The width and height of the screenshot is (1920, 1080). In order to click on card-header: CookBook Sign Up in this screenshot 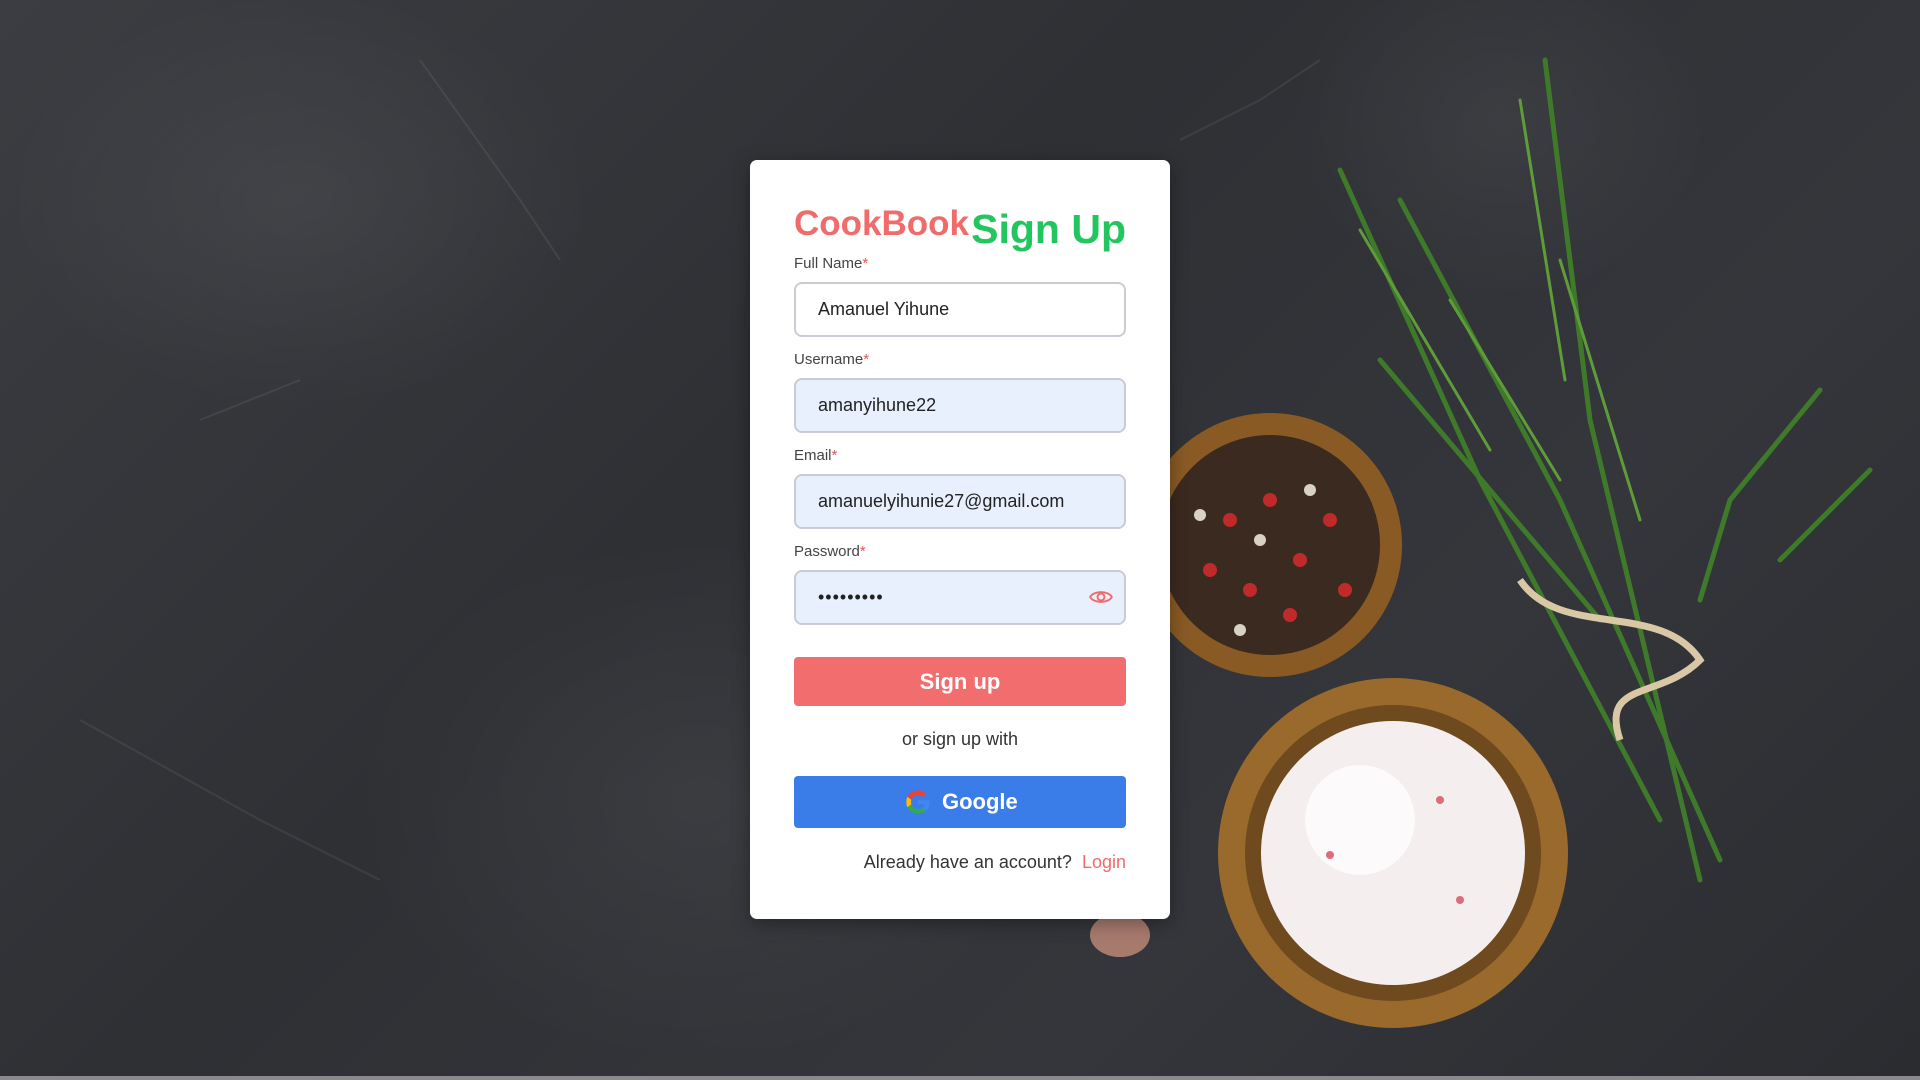, I will do `click(960, 229)`.